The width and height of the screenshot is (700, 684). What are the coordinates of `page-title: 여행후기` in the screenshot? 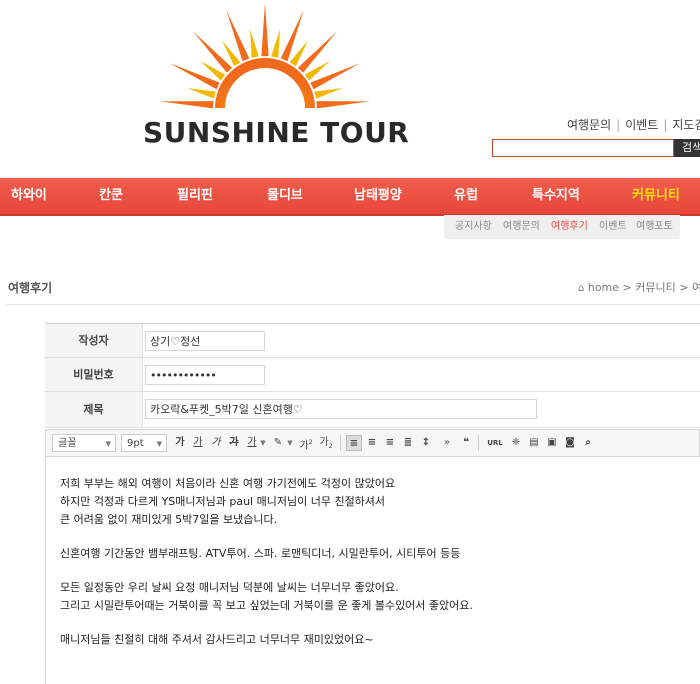 It's located at (30, 288).